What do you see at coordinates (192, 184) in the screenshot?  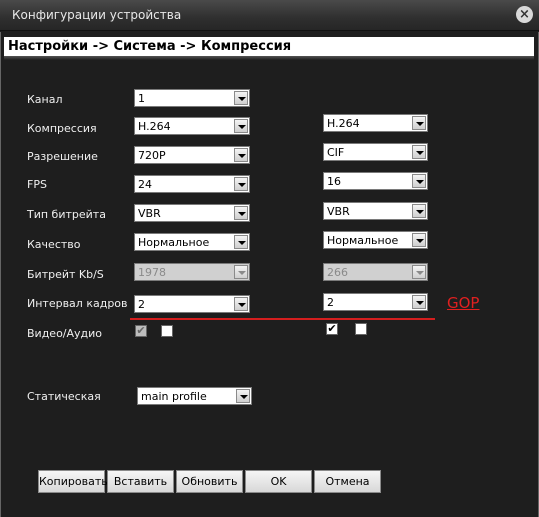 I see `main-fps-select: 24` at bounding box center [192, 184].